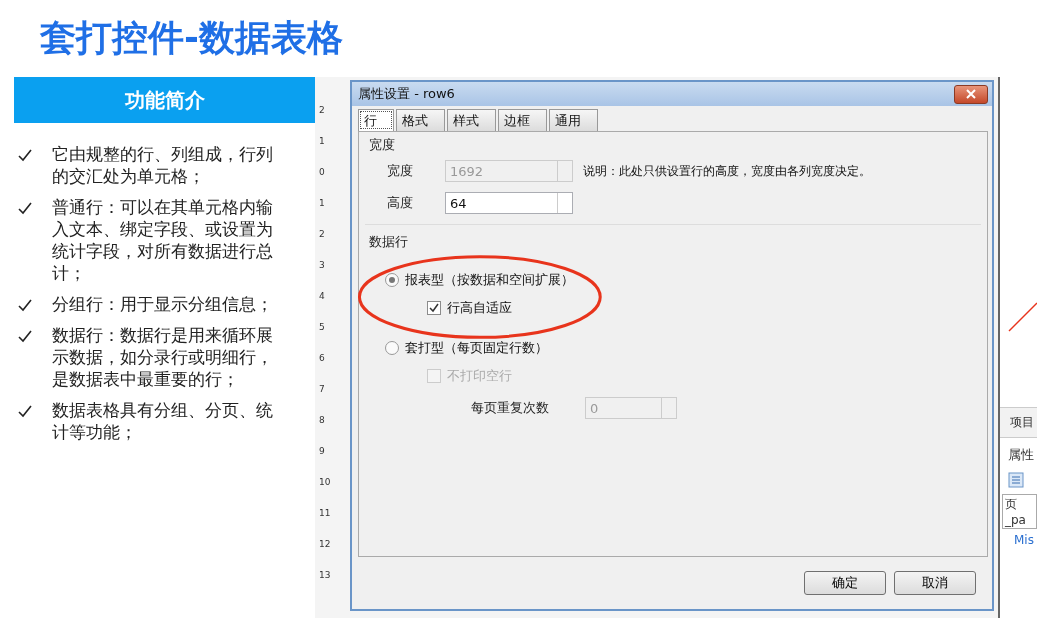 Image resolution: width=1037 pixels, height=618 pixels. I want to click on tab: 通用, so click(573, 120).